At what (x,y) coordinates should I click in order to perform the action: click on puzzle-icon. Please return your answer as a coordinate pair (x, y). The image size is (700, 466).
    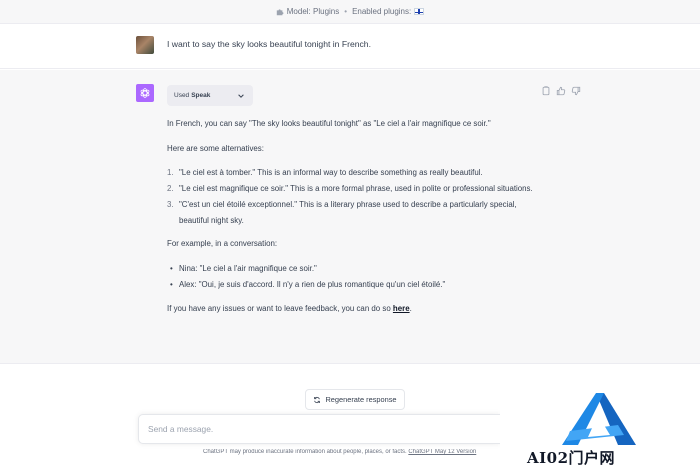
    Looking at the image, I should click on (280, 11).